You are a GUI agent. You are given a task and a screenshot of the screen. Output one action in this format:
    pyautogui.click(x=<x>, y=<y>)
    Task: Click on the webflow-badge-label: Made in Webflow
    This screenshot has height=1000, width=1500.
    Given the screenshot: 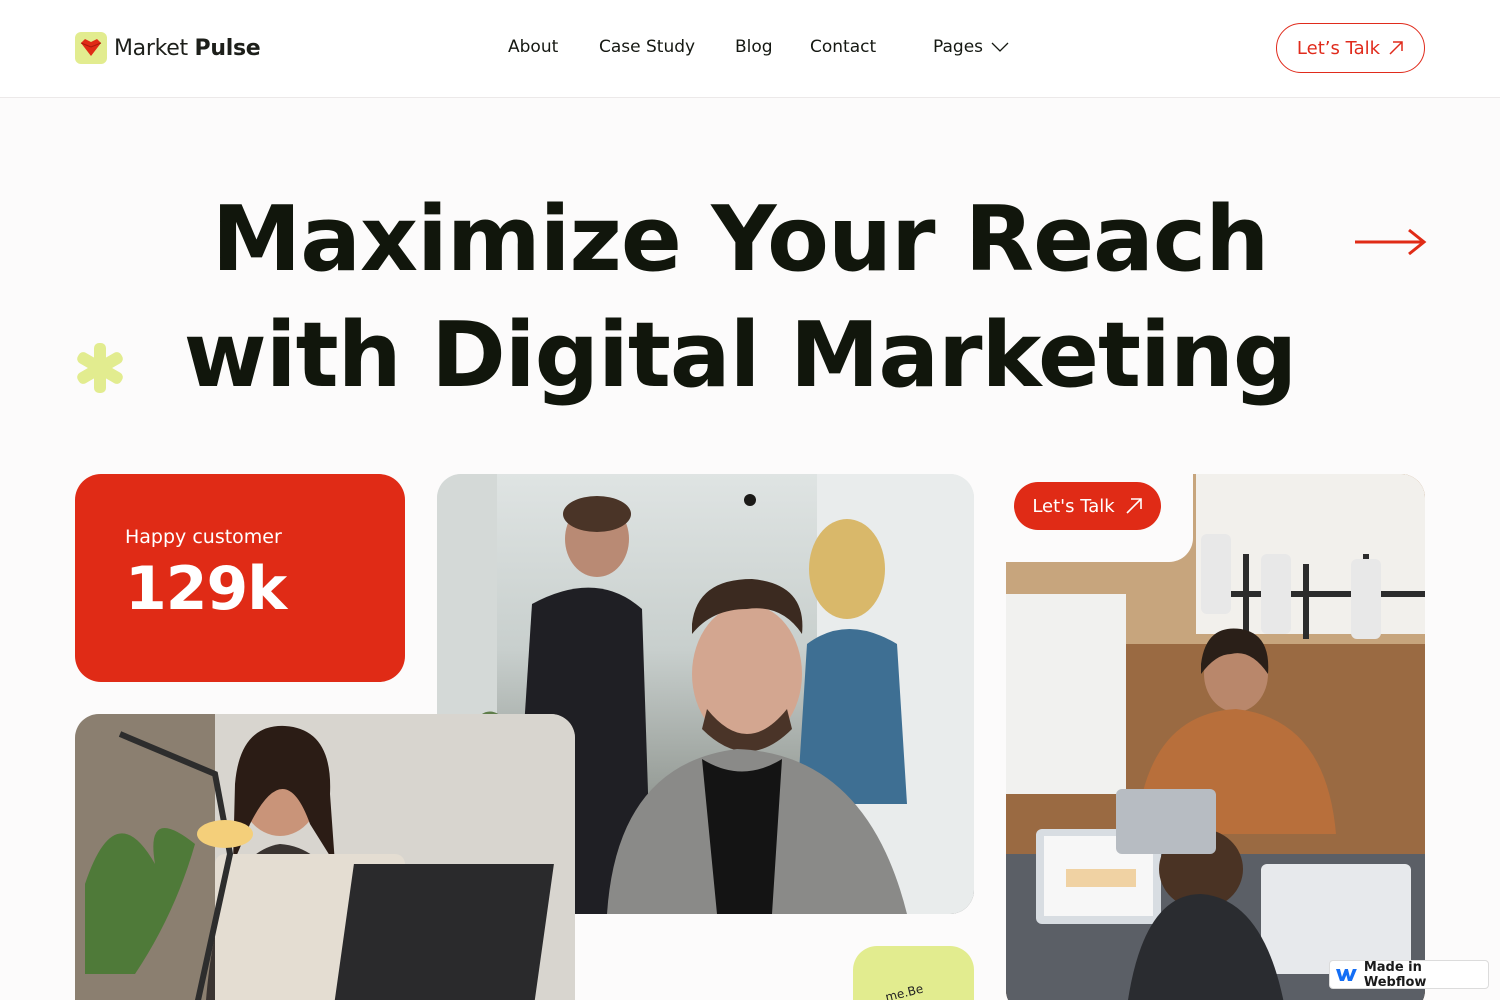 What is the action you would take?
    pyautogui.click(x=1395, y=974)
    